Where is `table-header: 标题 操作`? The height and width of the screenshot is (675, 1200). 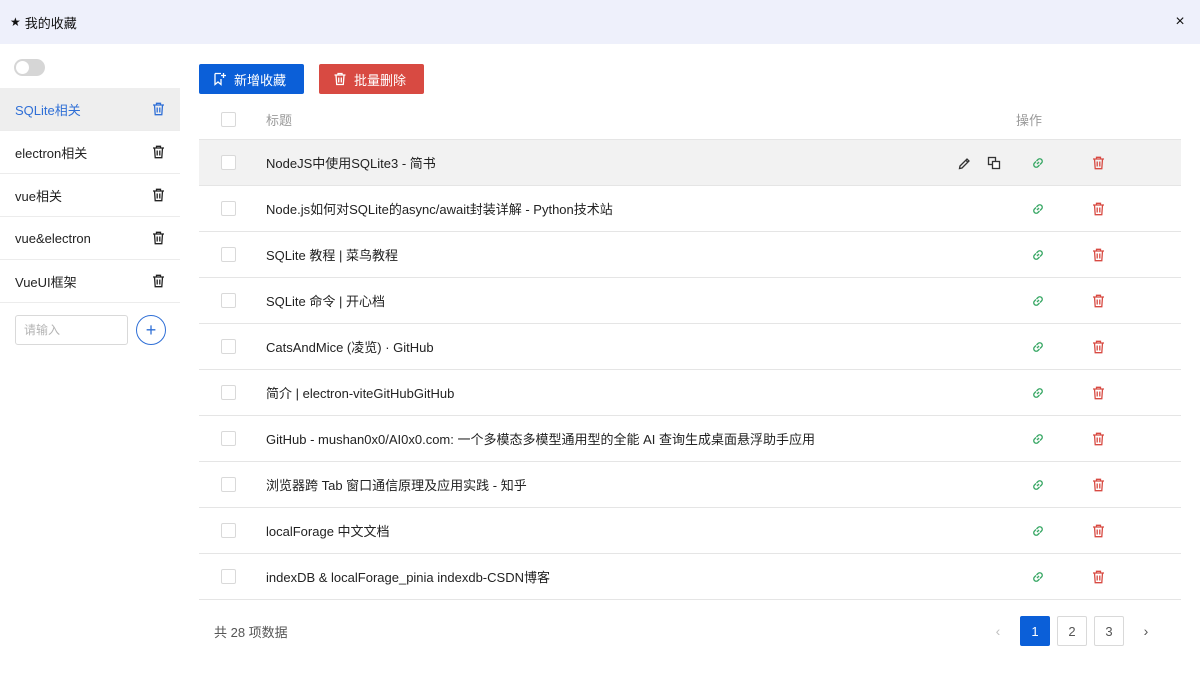
table-header: 标题 操作 is located at coordinates (690, 120).